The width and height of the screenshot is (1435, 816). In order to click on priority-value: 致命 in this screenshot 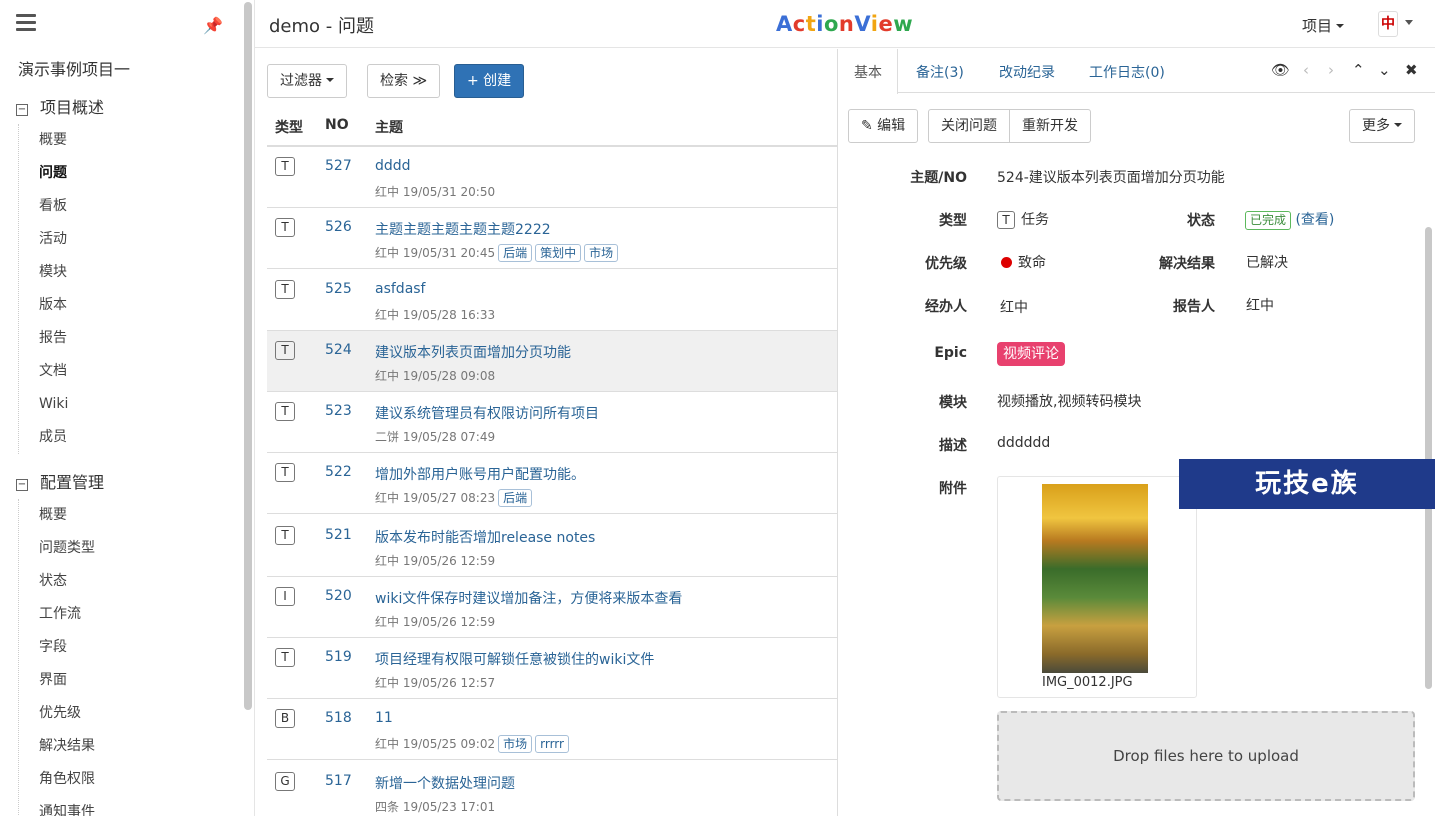, I will do `click(1023, 262)`.